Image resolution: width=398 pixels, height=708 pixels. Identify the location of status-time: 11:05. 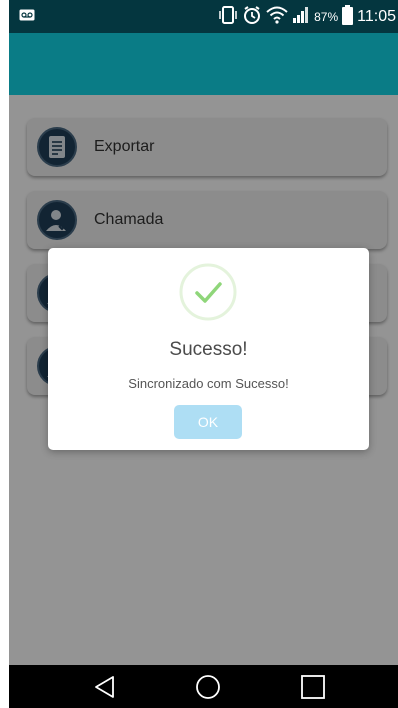
(376, 16).